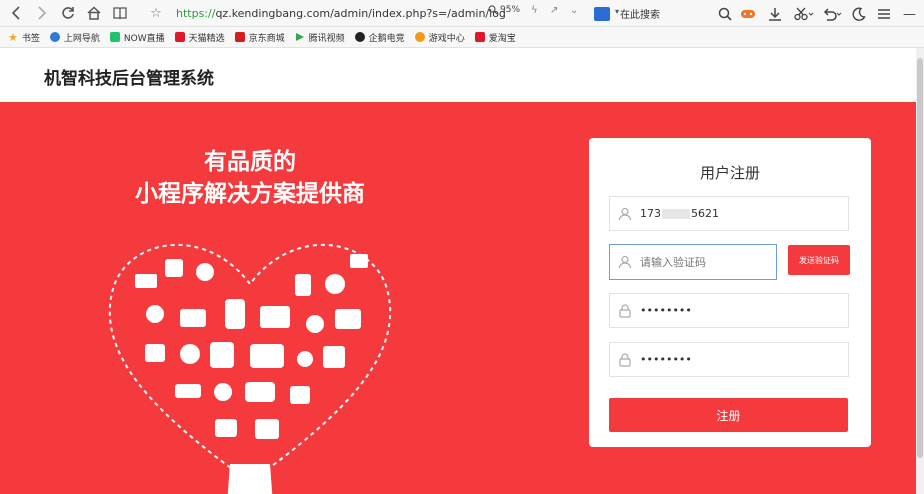 The image size is (924, 494). I want to click on search-placeholder: 在此搜索, so click(640, 15).